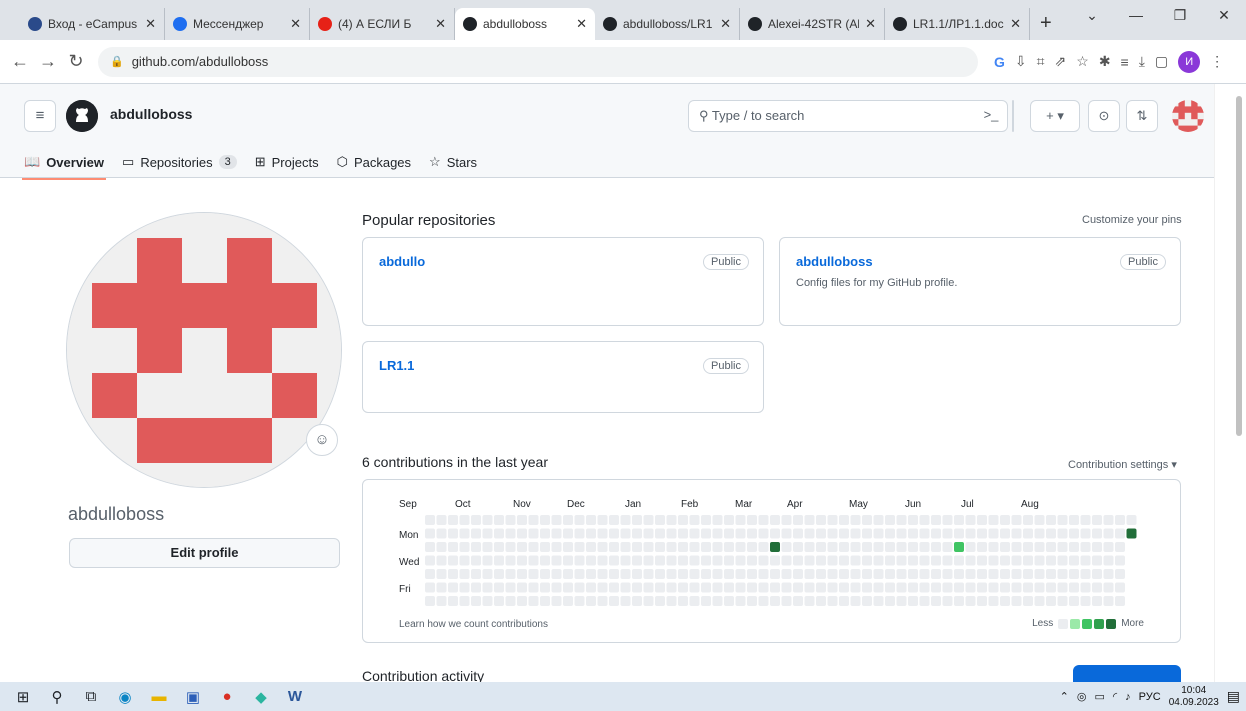 The height and width of the screenshot is (711, 1246). I want to click on browser-tab: (4) А ЕСЛИ Б ✕, so click(382, 24).